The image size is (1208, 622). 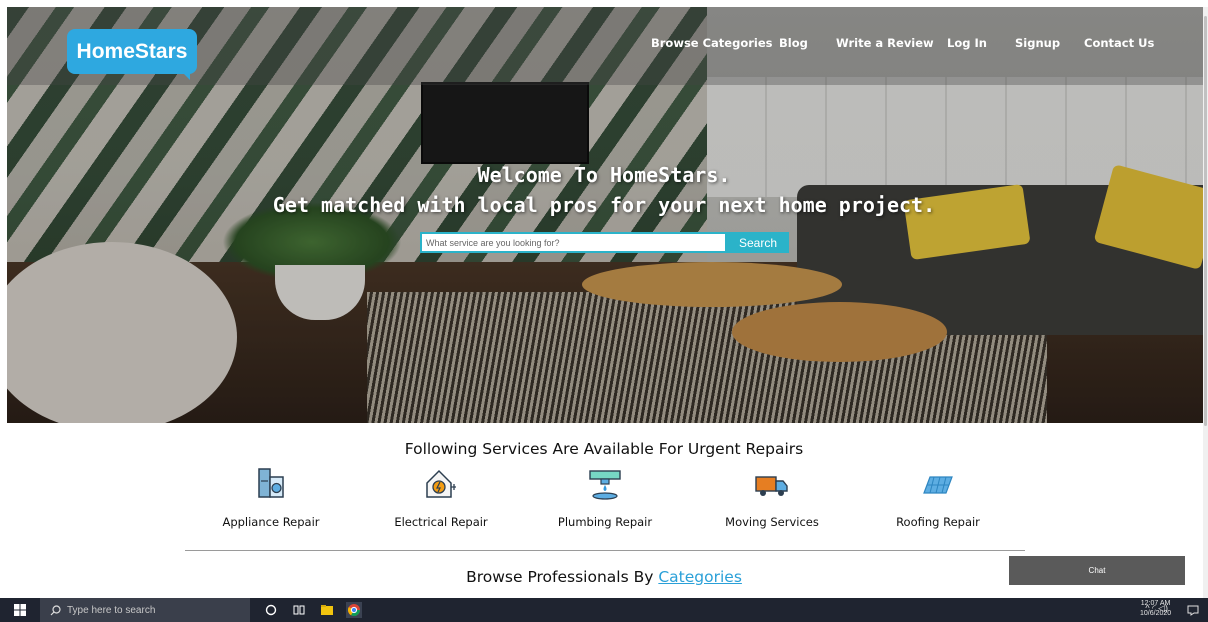 What do you see at coordinates (271, 483) in the screenshot?
I see `appliance-icon` at bounding box center [271, 483].